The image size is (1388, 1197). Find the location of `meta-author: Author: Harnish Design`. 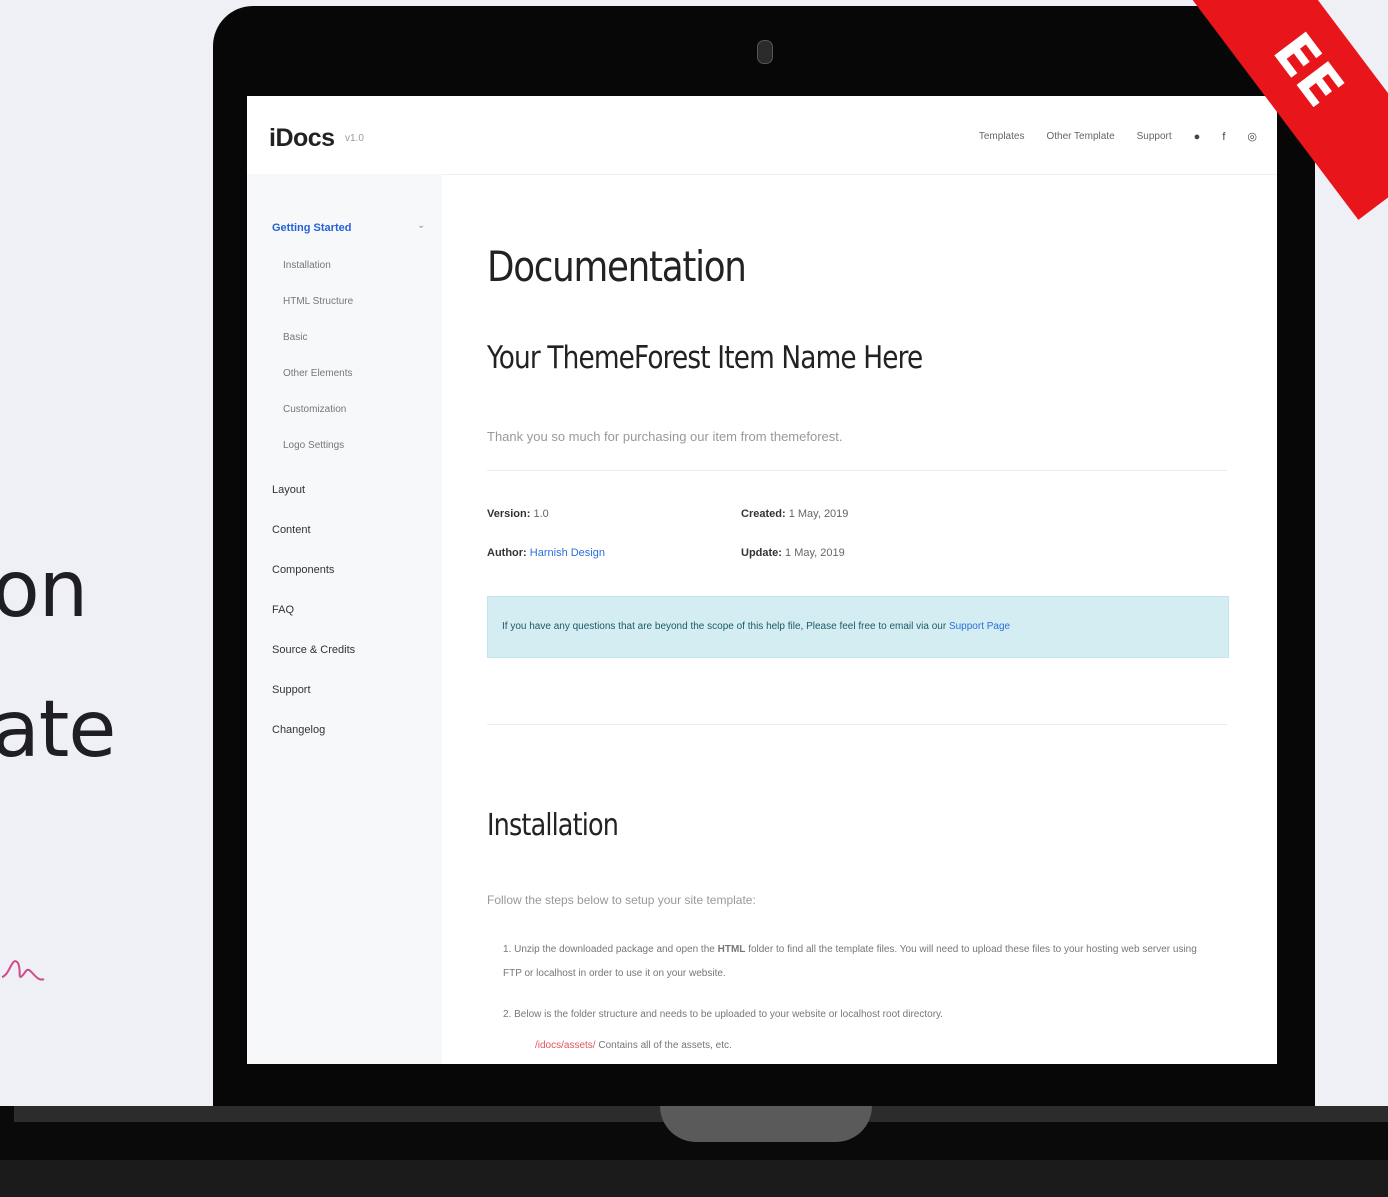

meta-author: Author: Harnish Design is located at coordinates (546, 553).